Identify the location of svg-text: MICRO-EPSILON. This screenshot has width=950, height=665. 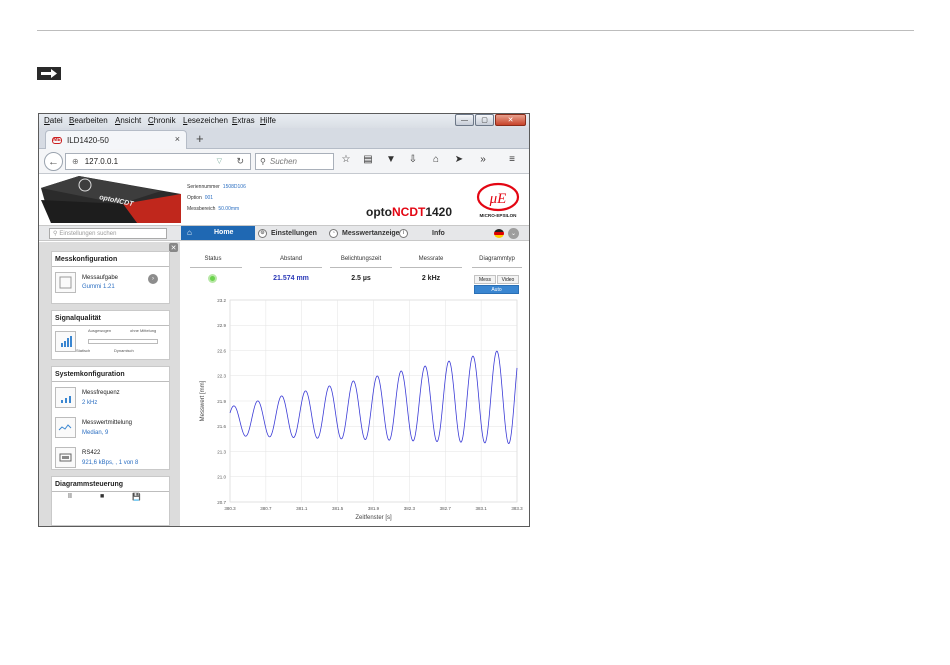
(498, 215).